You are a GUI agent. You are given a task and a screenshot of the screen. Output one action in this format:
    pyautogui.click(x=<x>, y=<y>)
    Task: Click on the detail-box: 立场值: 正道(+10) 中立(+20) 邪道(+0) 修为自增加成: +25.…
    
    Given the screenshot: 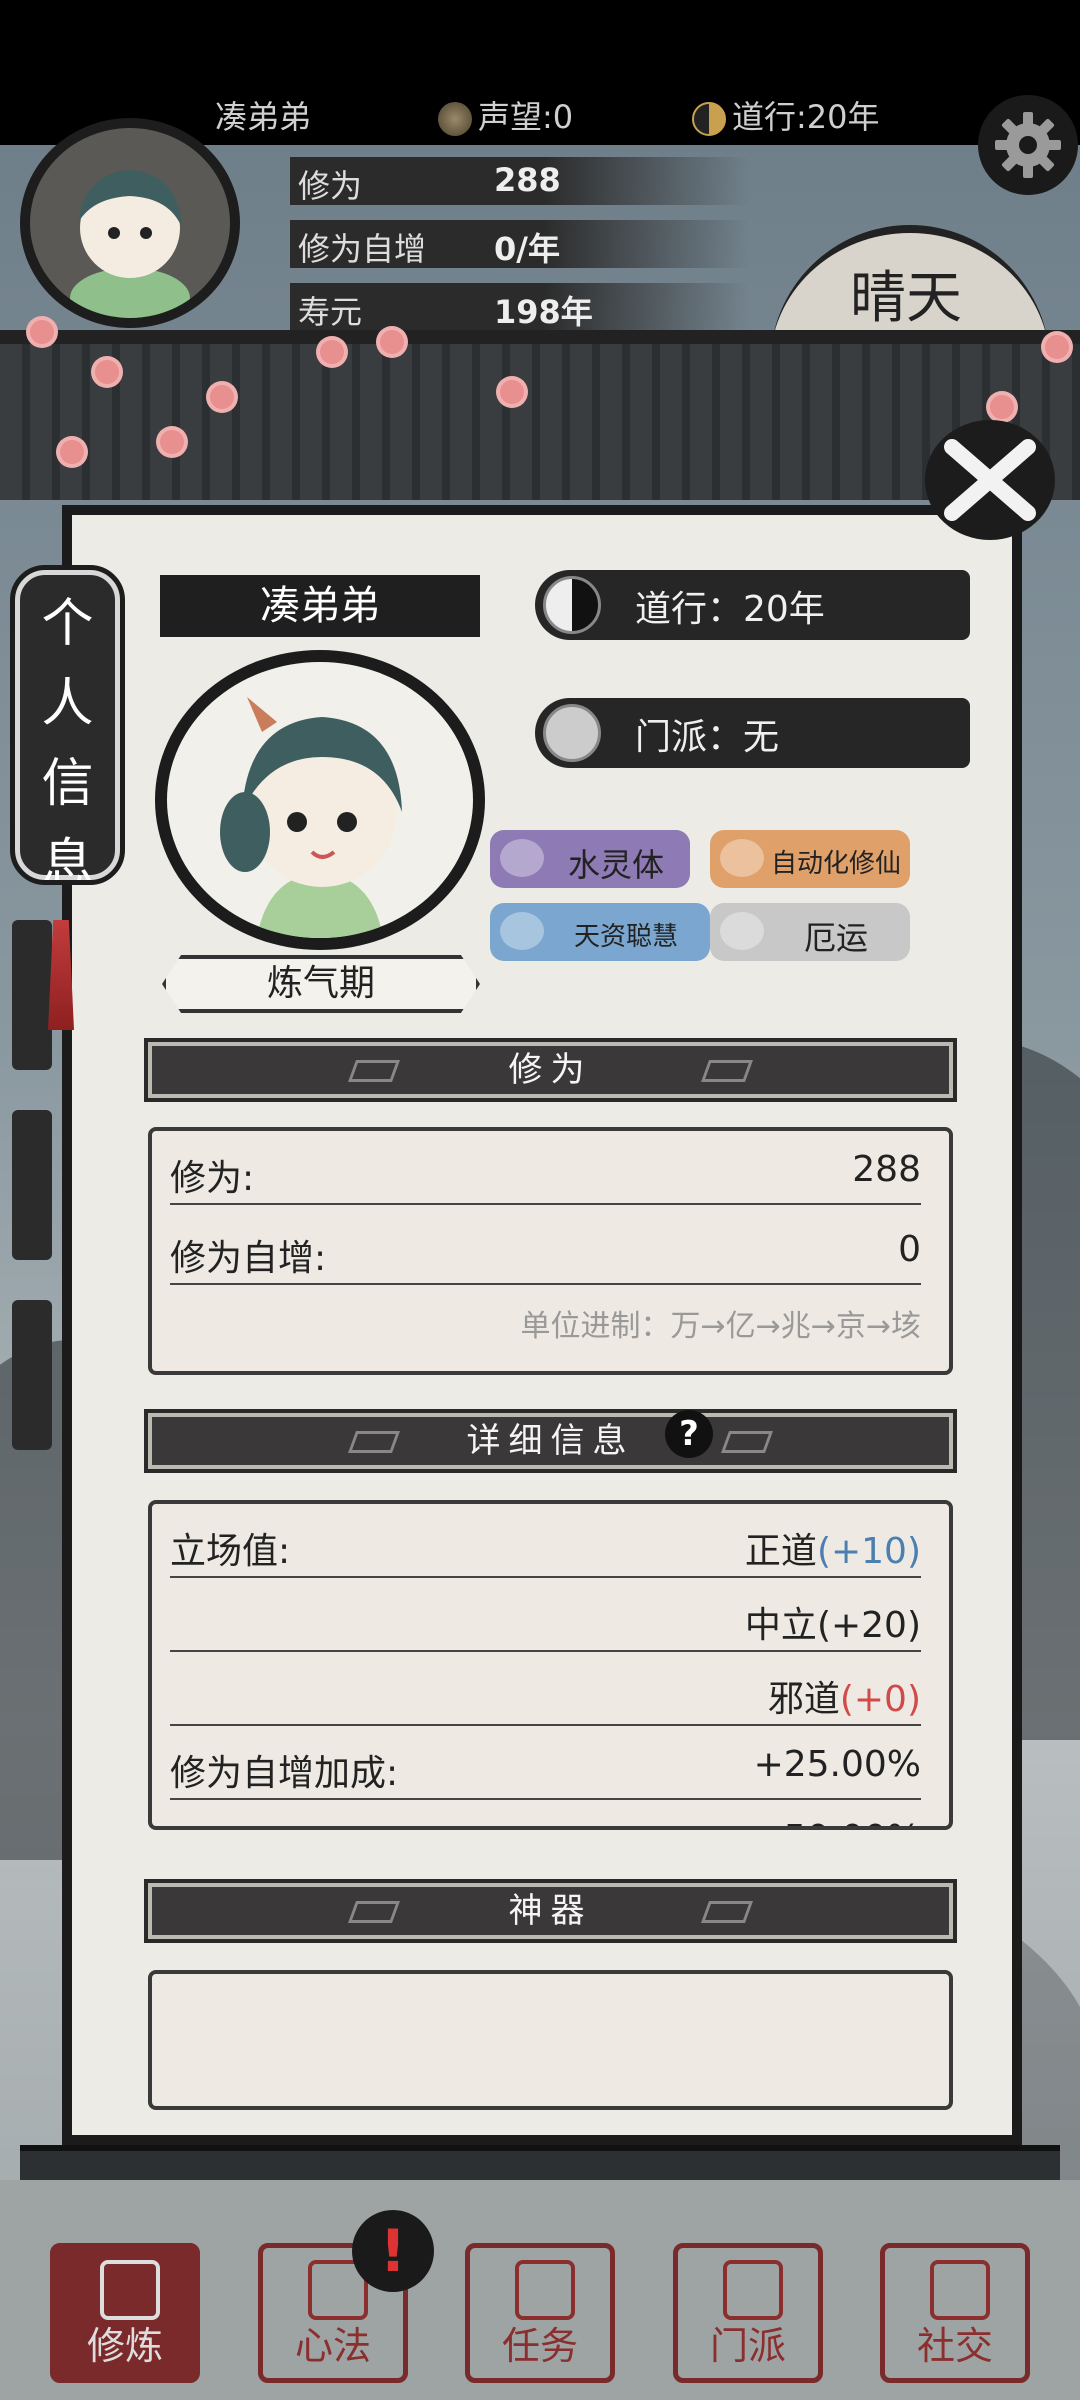 What is the action you would take?
    pyautogui.click(x=550, y=1665)
    